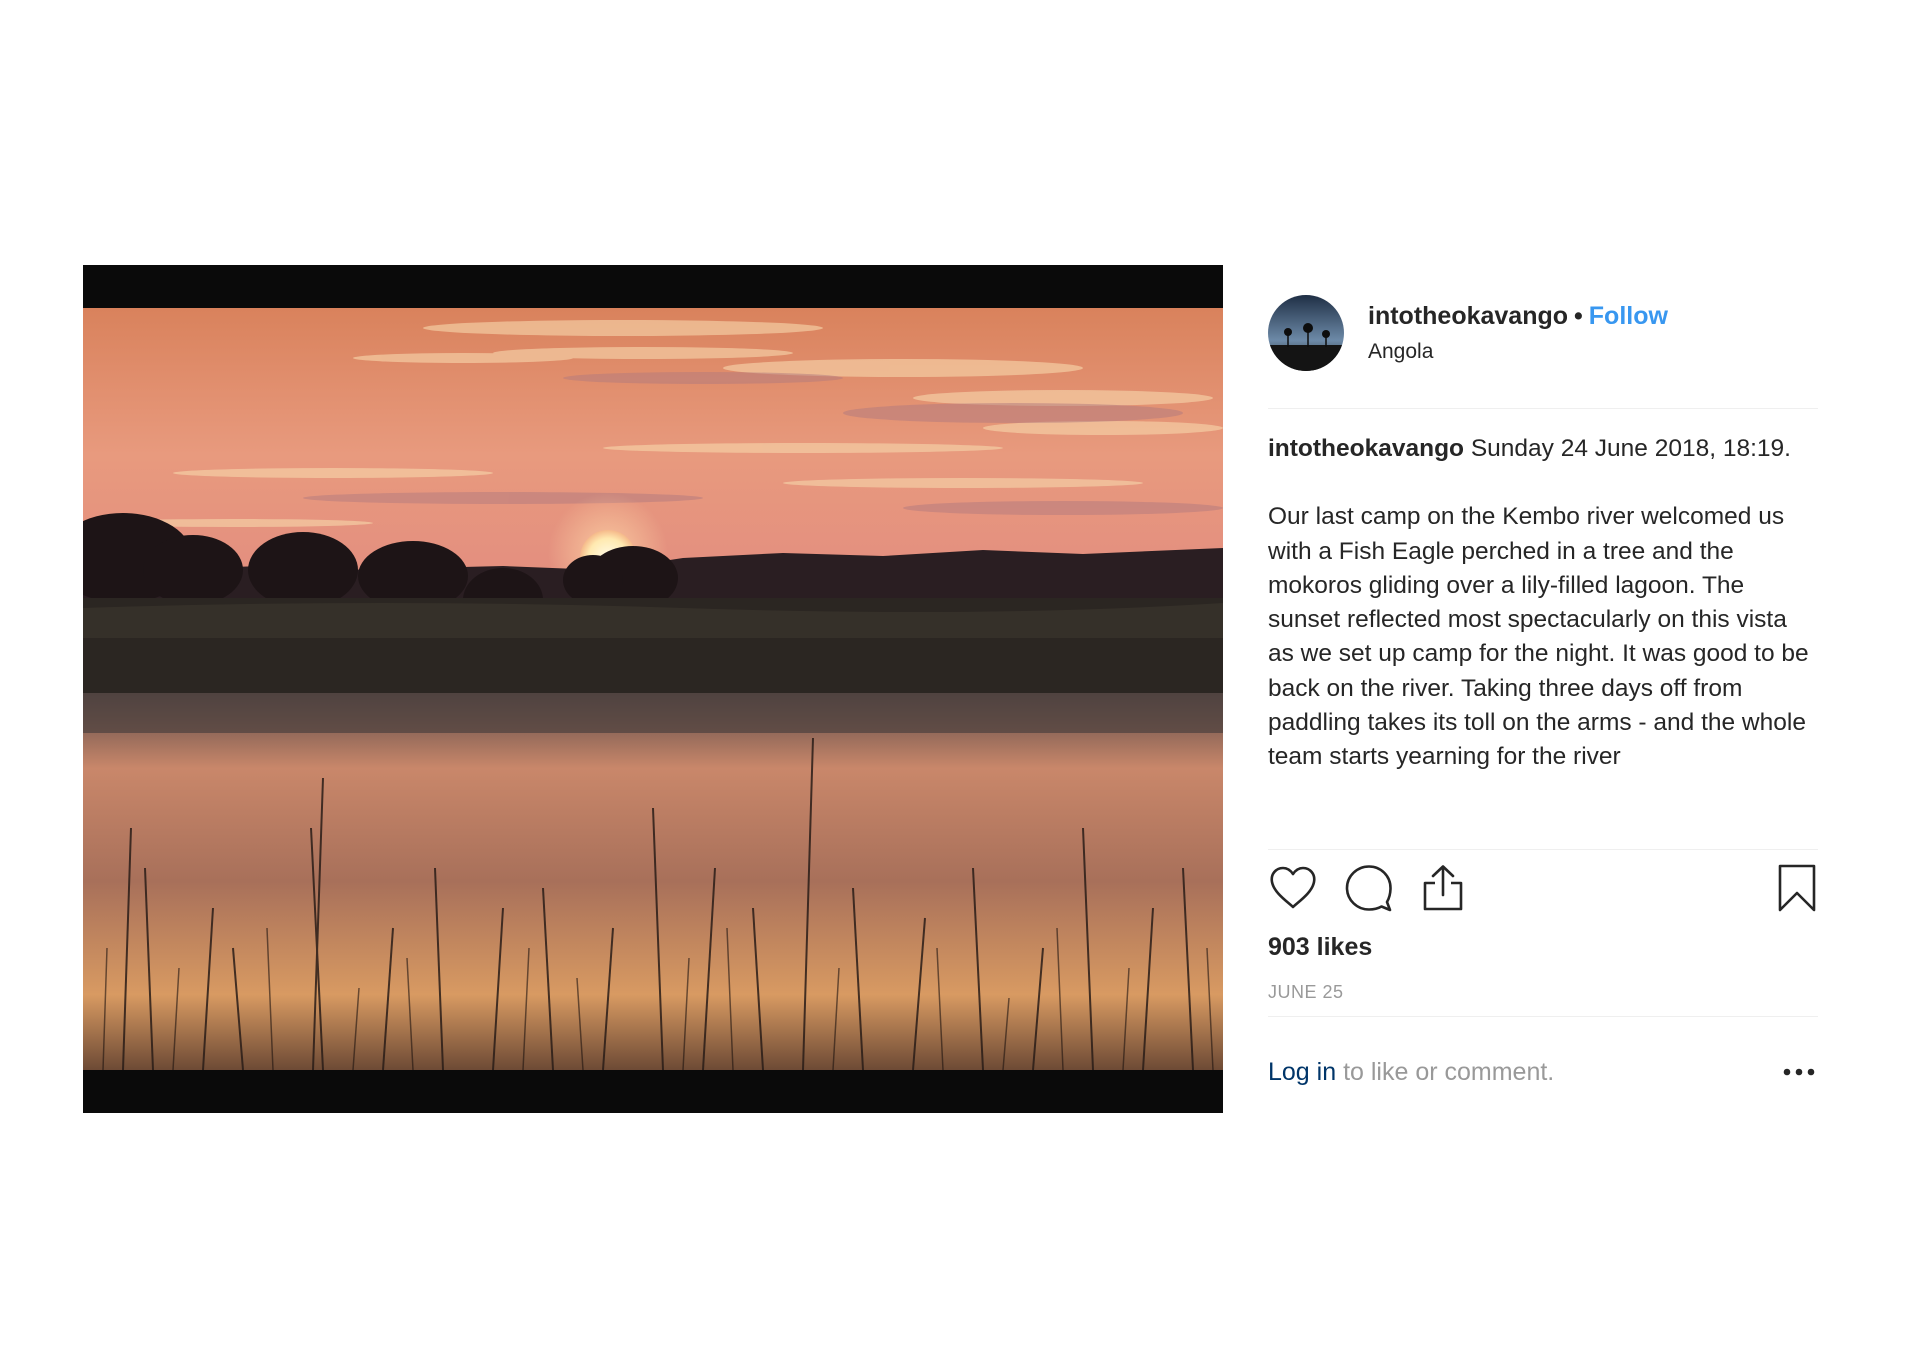  I want to click on more-options-button, so click(1799, 1072).